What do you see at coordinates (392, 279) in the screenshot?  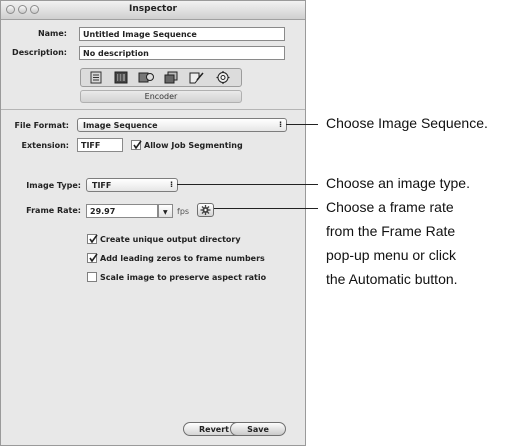 I see `callout-frame-rate-line4: the Automatic button.` at bounding box center [392, 279].